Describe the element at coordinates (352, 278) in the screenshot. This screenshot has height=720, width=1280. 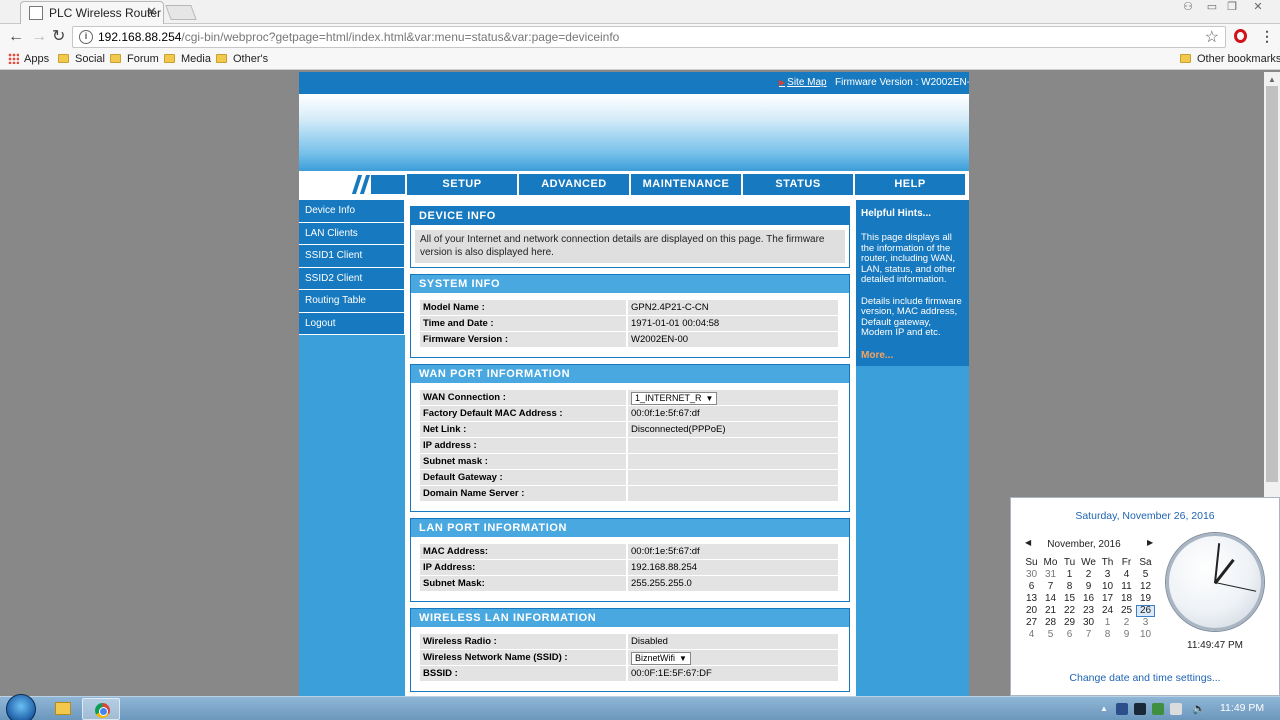
I see `nav-ssid2-client: SSID2 Client` at that location.